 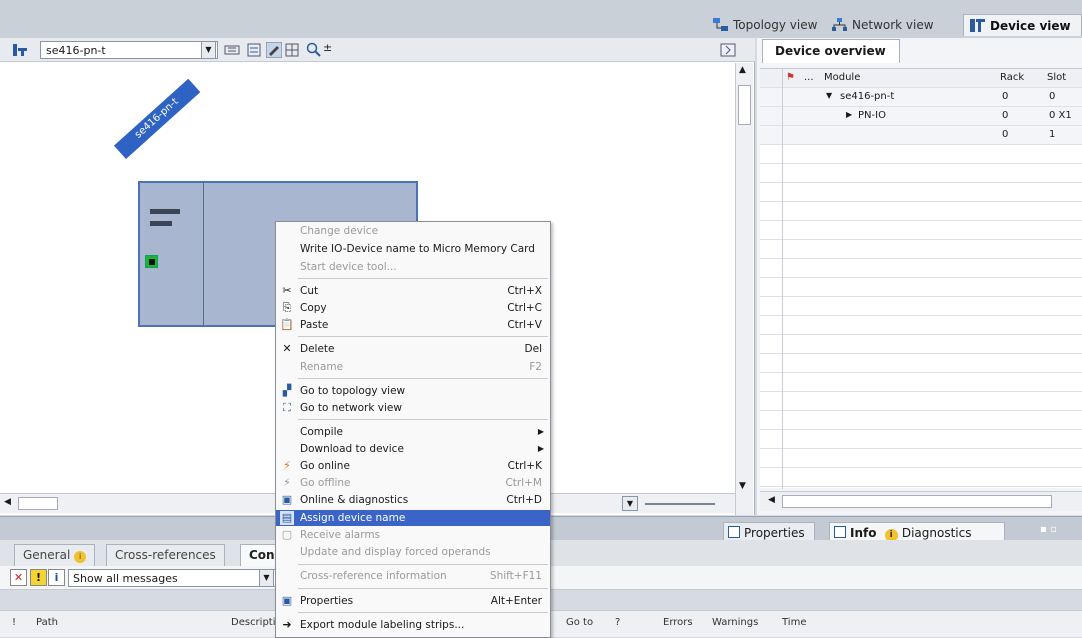 What do you see at coordinates (413, 466) in the screenshot?
I see `menu-item-go-online: ⚡ Go online Ctrl+K` at bounding box center [413, 466].